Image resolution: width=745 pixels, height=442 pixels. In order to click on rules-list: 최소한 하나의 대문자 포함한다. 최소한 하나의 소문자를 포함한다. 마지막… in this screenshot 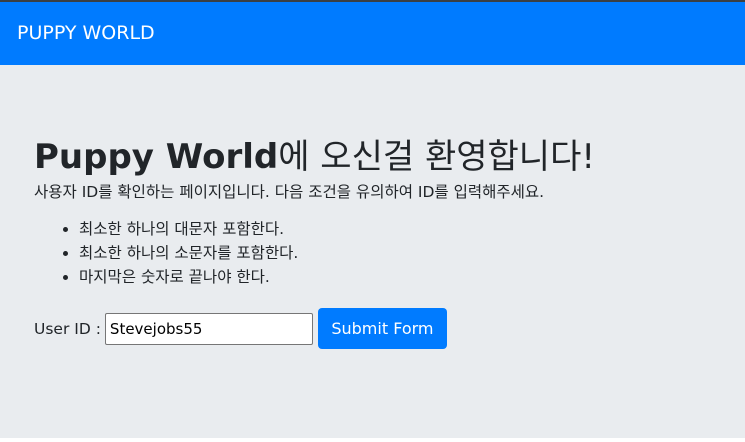, I will do `click(372, 253)`.